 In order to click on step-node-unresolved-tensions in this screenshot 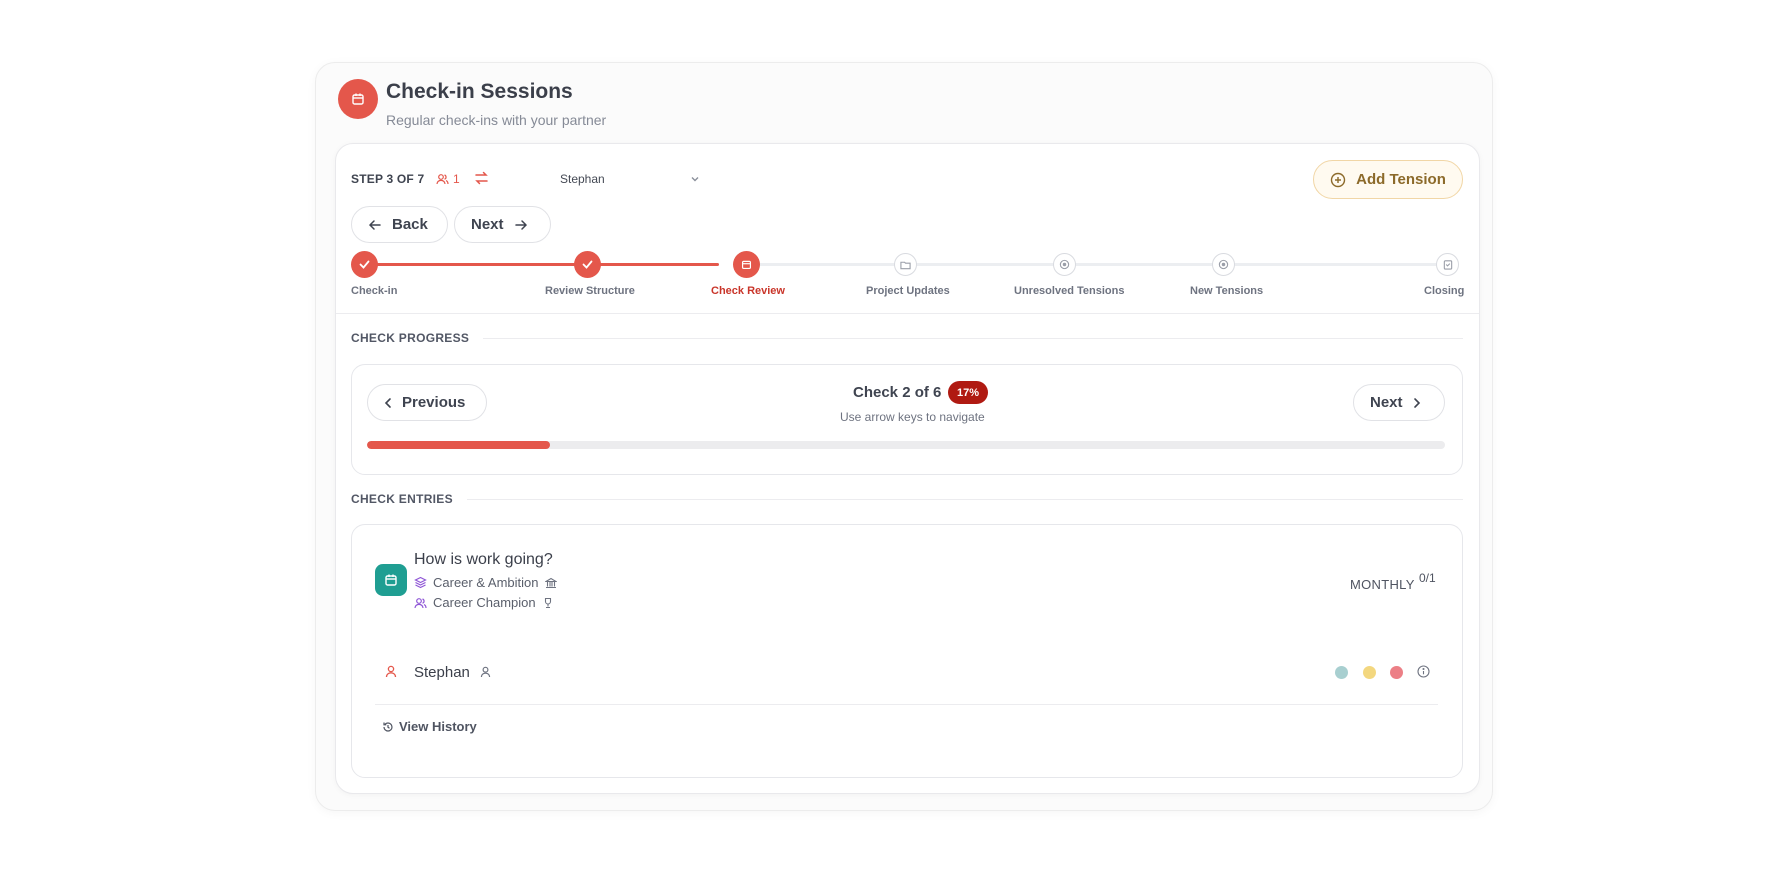, I will do `click(1064, 264)`.